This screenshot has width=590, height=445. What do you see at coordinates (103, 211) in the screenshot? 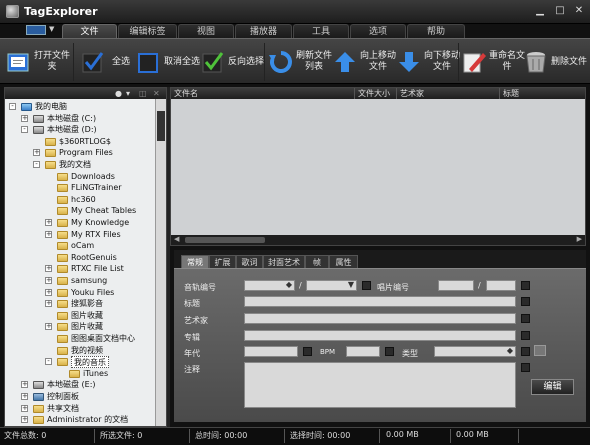
I see `tree-node: My Cheat Tables` at bounding box center [103, 211].